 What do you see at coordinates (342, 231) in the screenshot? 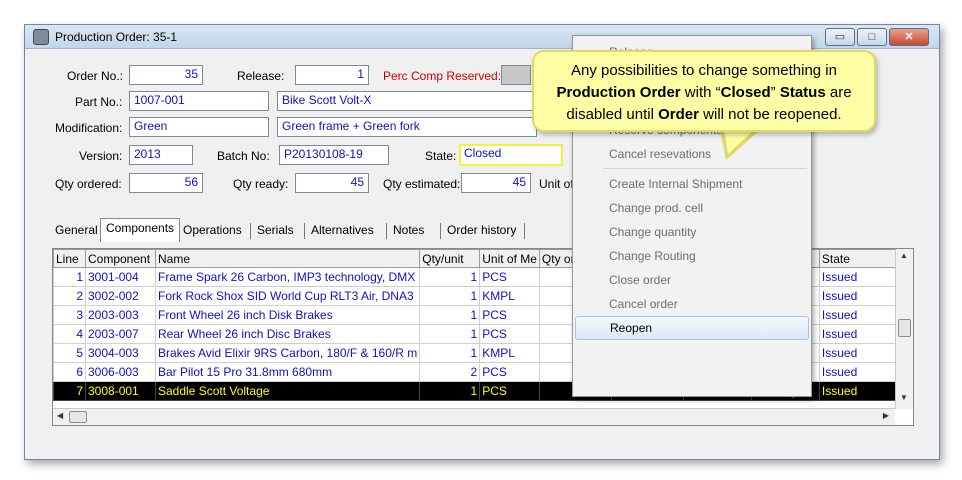
I see `tab-alternatives: Alternatives` at bounding box center [342, 231].